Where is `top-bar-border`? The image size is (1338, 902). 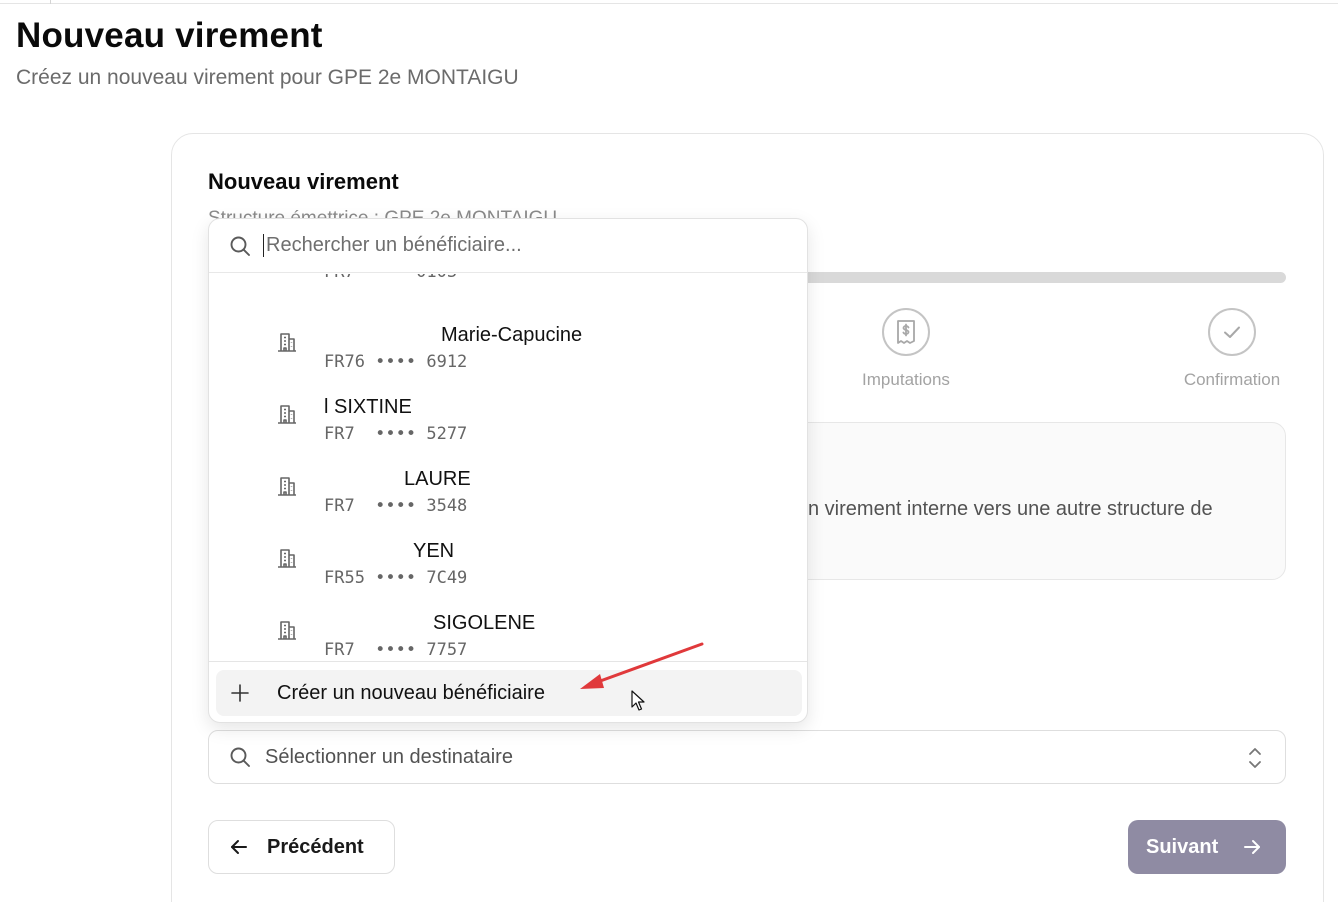 top-bar-border is located at coordinates (669, 2).